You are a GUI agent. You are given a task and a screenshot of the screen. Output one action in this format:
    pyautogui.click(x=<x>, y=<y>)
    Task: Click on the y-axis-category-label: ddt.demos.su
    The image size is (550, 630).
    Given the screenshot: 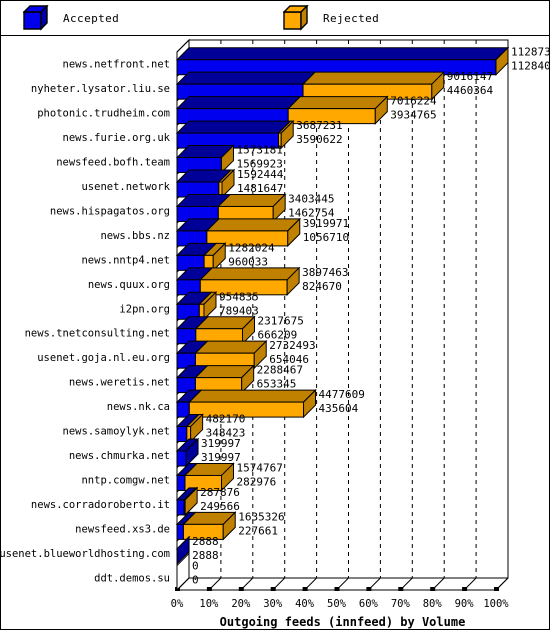 What is the action you would take?
    pyautogui.click(x=132, y=578)
    